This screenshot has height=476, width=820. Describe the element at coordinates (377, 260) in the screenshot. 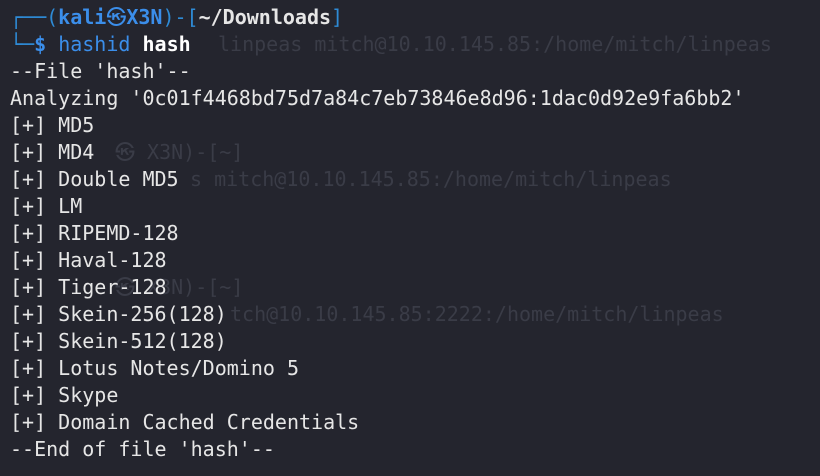

I see `result-item: [+] Haval-128` at that location.